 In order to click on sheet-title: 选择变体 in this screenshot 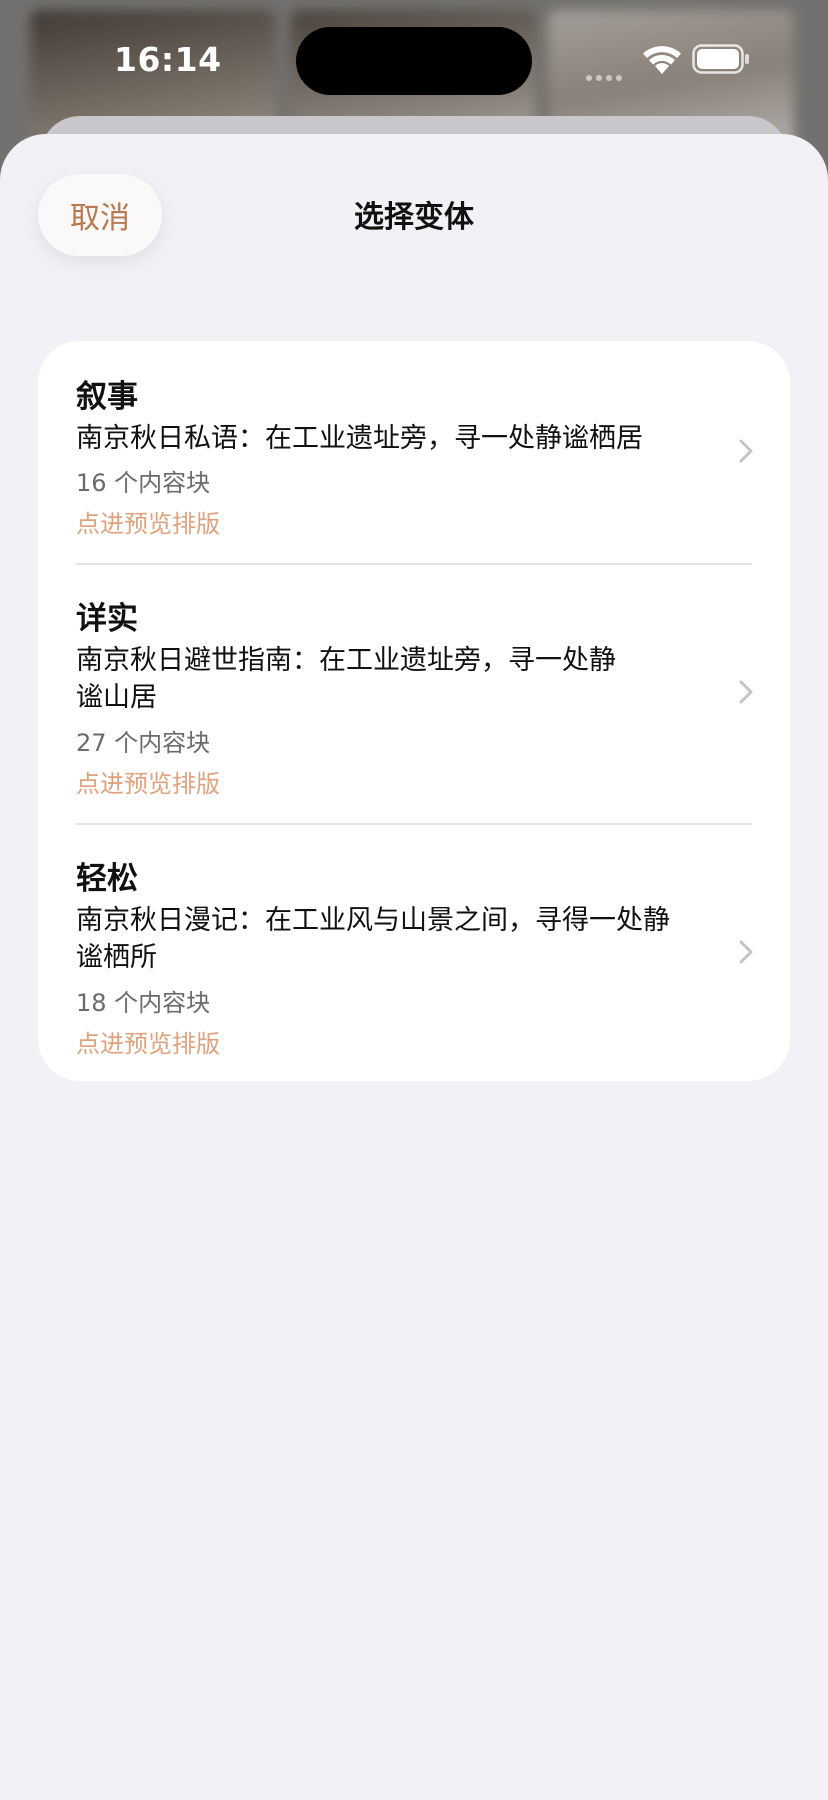, I will do `click(414, 217)`.